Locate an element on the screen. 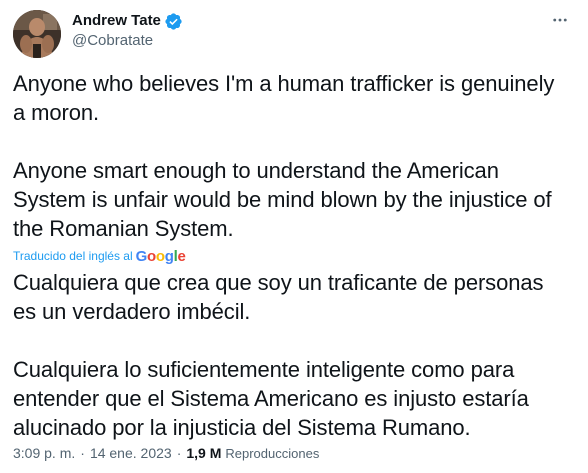  author-avatar is located at coordinates (37, 34).